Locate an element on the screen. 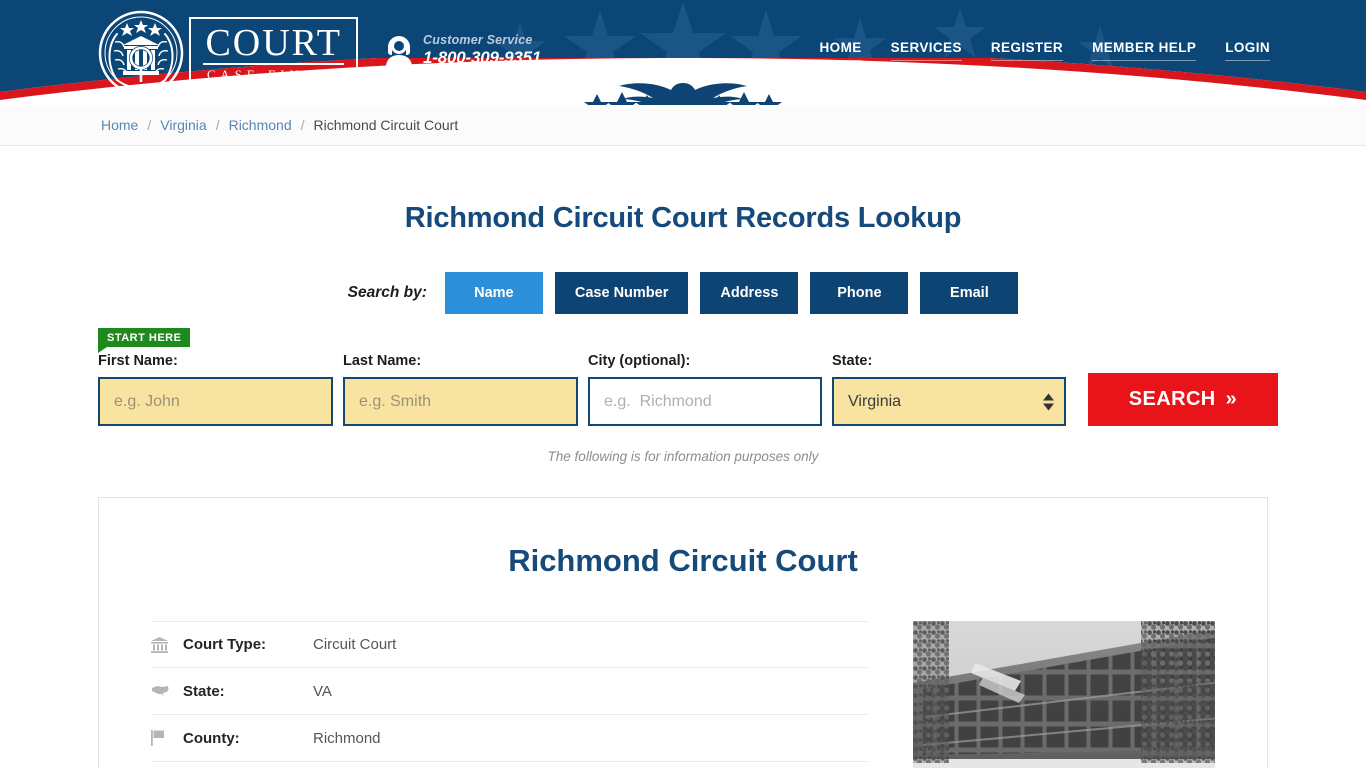 The width and height of the screenshot is (1366, 768). nav-home: HOME is located at coordinates (840, 50).